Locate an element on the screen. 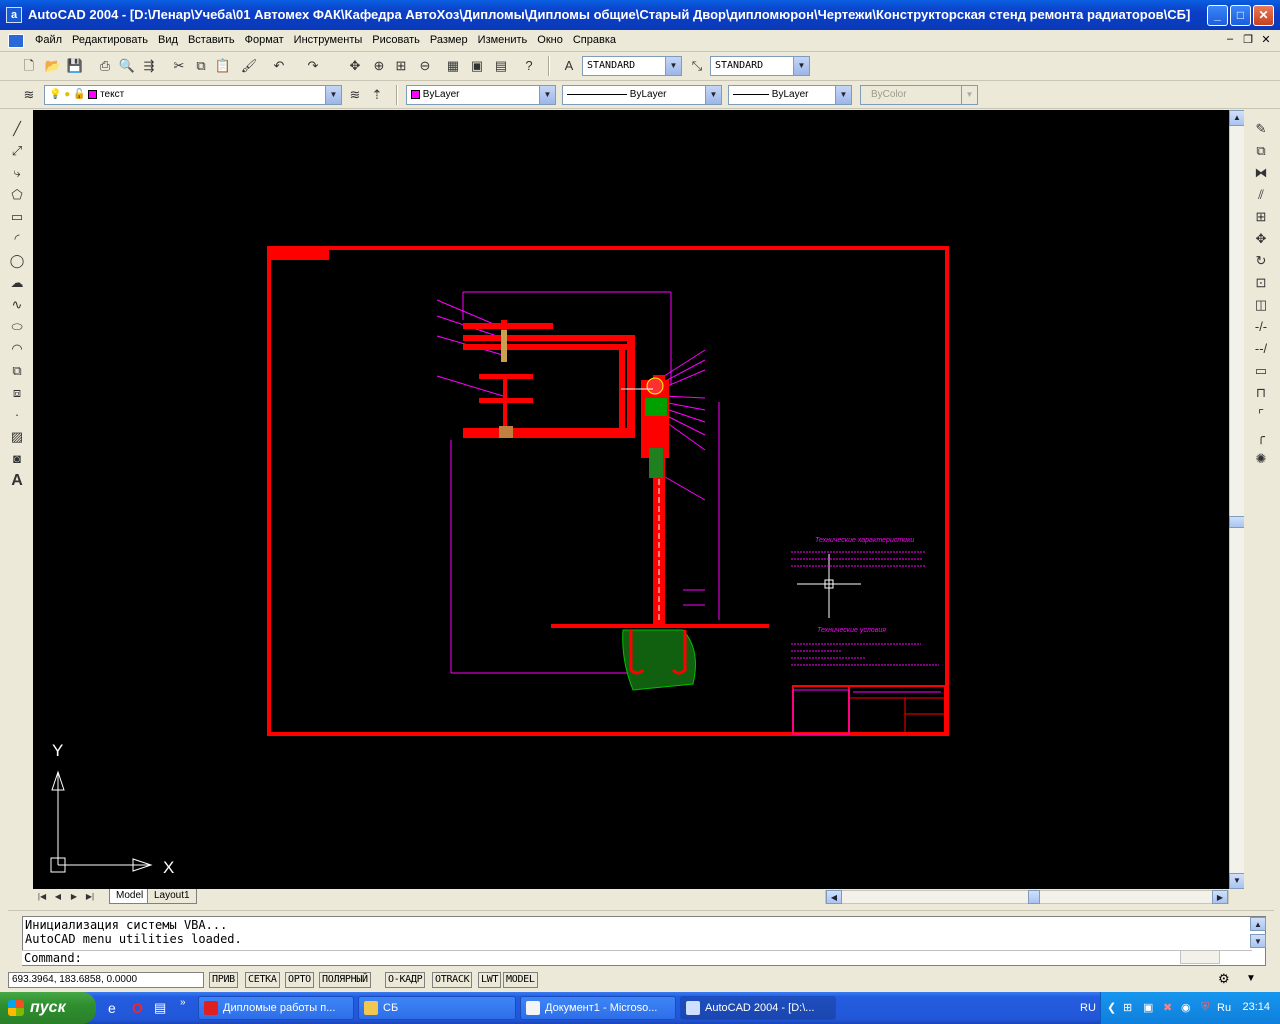 Image resolution: width=1280 pixels, height=1024 pixels. array-icon: ⊞ is located at coordinates (1261, 217).